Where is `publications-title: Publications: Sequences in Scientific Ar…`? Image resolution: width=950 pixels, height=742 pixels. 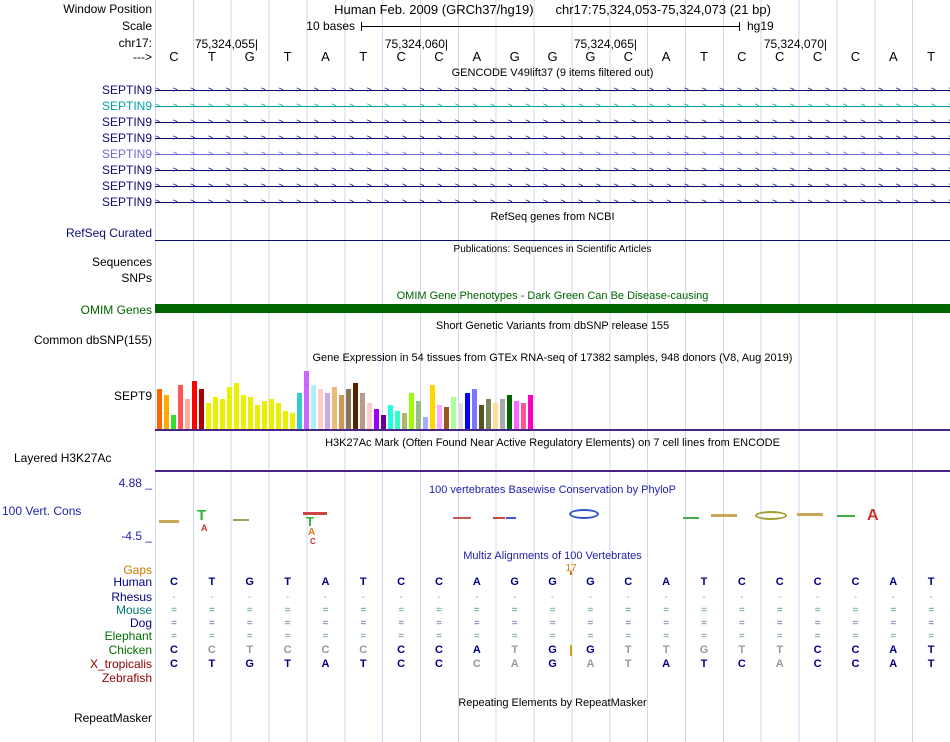
publications-title: Publications: Sequences in Scientific Ar… is located at coordinates (552, 250).